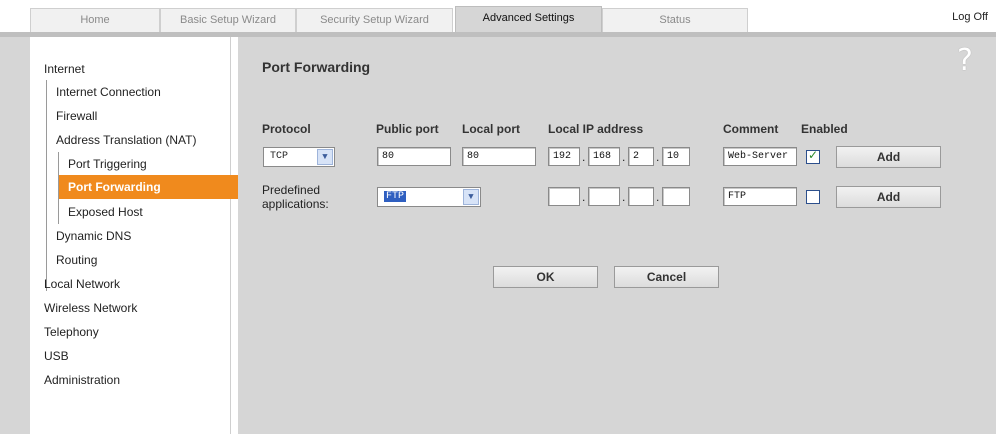 Image resolution: width=996 pixels, height=434 pixels. Describe the element at coordinates (751, 129) in the screenshot. I see `column-header-comment: Comment` at that location.